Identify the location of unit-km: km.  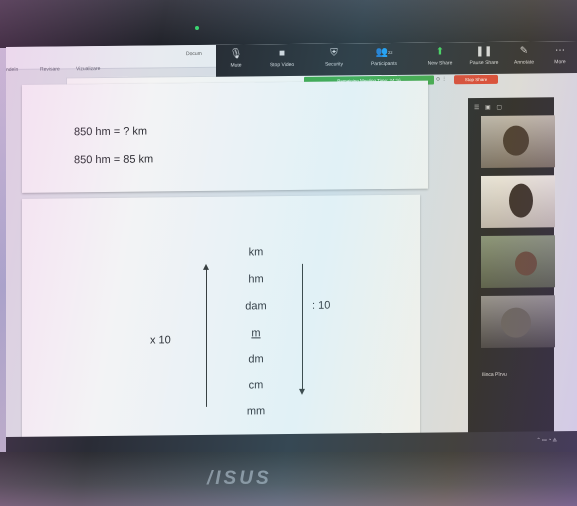
(256, 252).